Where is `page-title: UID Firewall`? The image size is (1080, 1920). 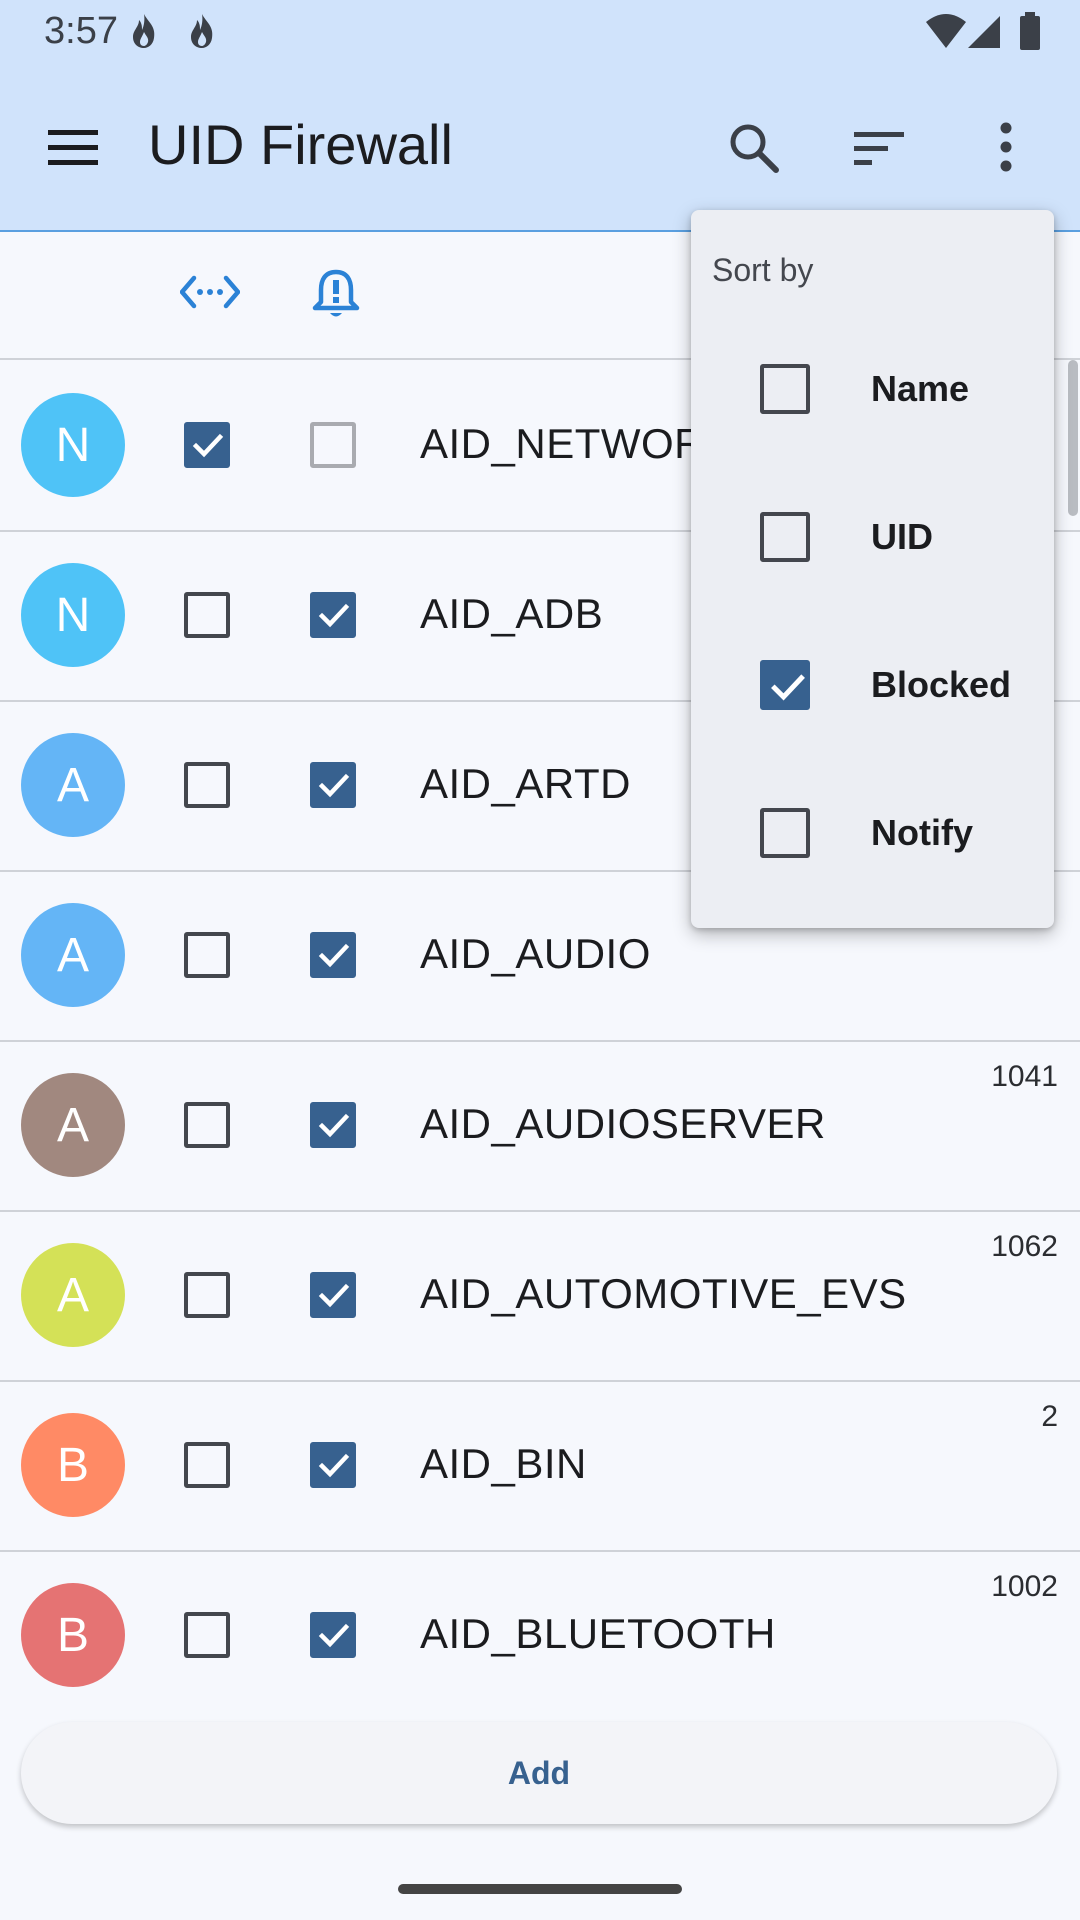
page-title: UID Firewall is located at coordinates (300, 144).